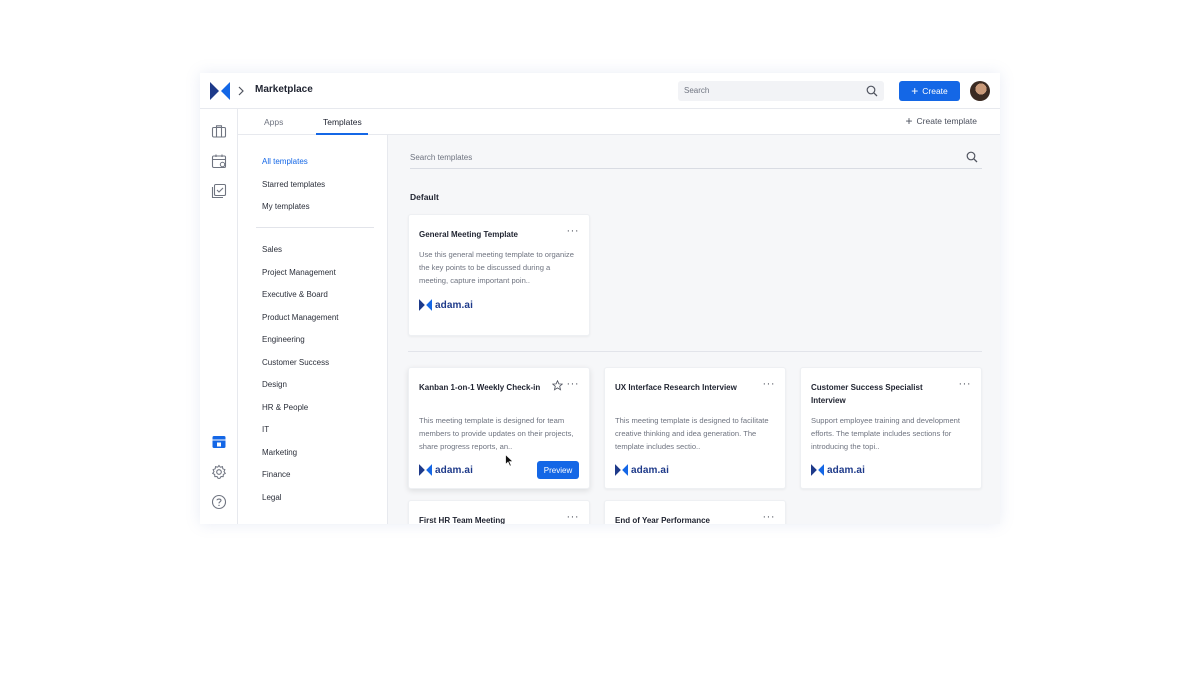  I want to click on template-card-title: Kanban 1-on-1 Weekly Check-in, so click(485, 387).